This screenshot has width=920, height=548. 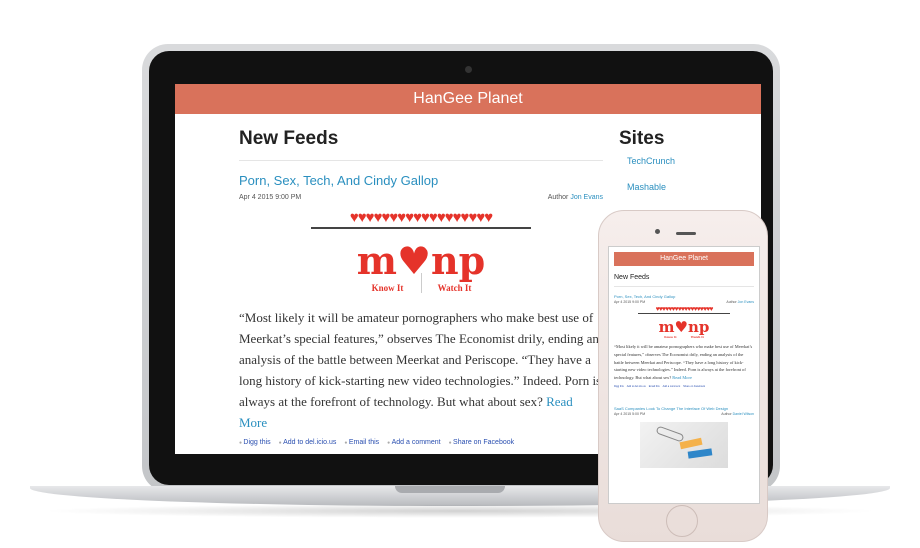 I want to click on sites-heading: Sites, so click(x=642, y=138).